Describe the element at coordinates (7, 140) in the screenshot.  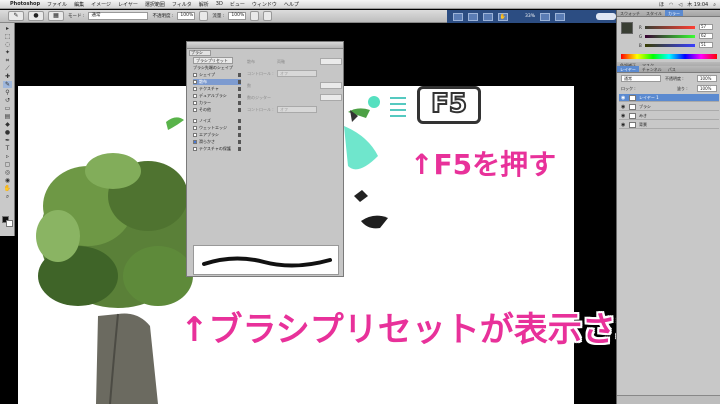
I see `pen-tool-icon: ✒` at that location.